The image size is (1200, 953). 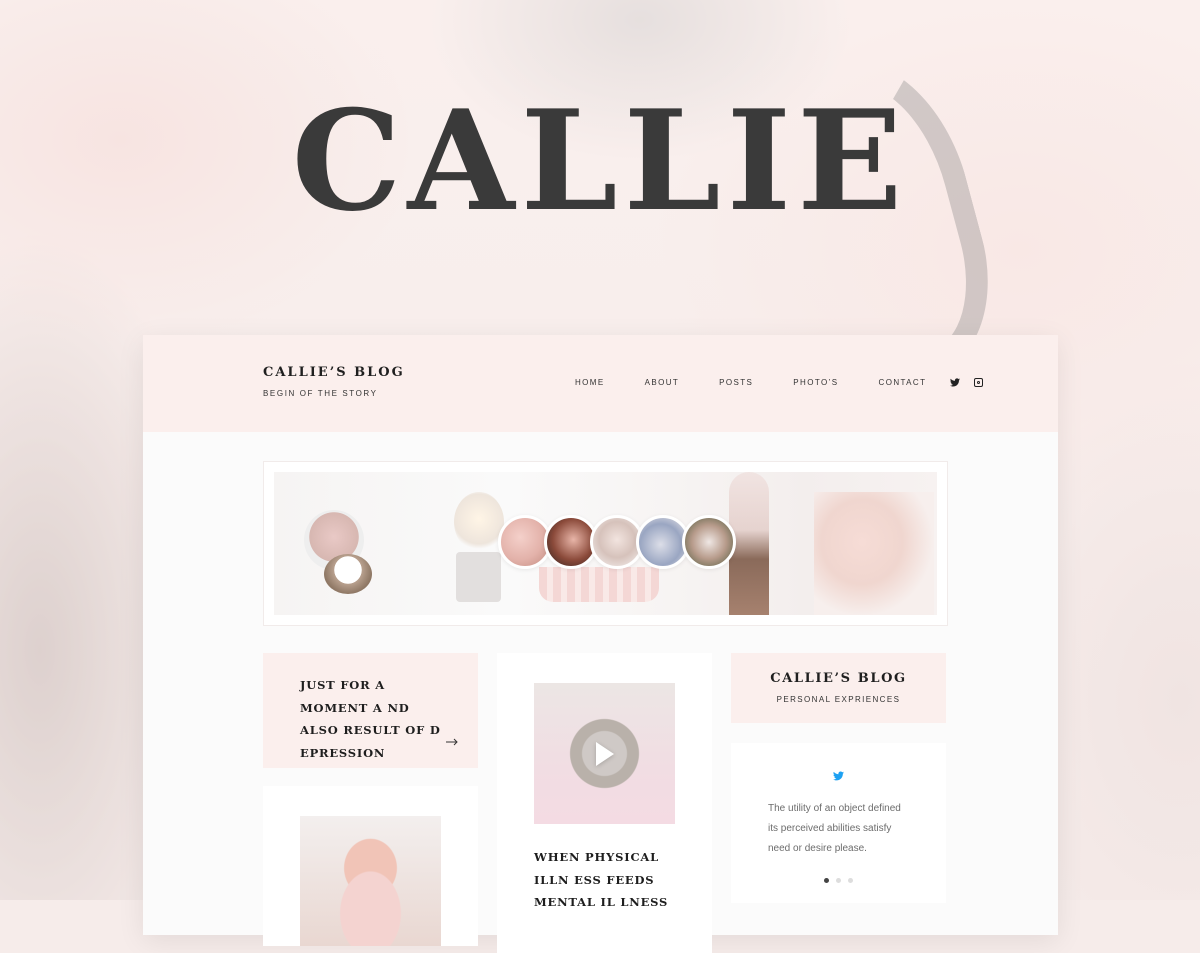 What do you see at coordinates (979, 382) in the screenshot?
I see `instagram-icon` at bounding box center [979, 382].